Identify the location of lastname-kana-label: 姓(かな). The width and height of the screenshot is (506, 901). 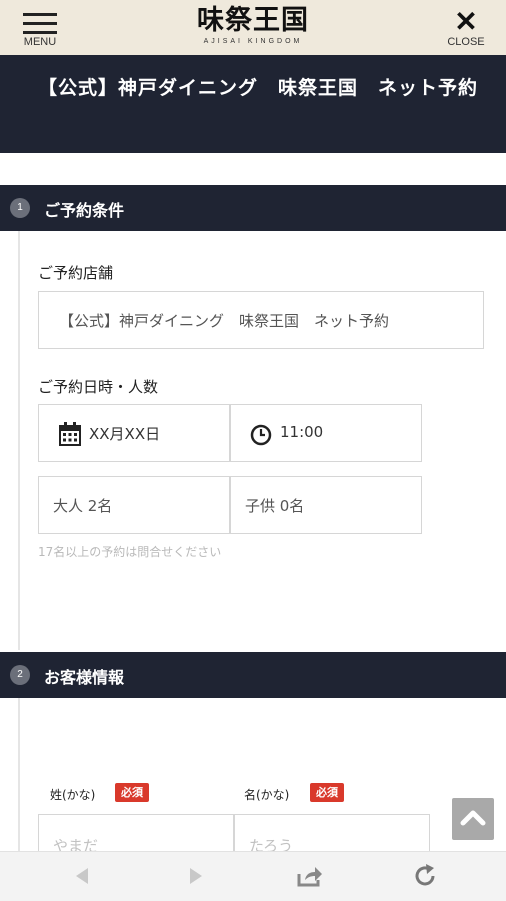
(73, 795).